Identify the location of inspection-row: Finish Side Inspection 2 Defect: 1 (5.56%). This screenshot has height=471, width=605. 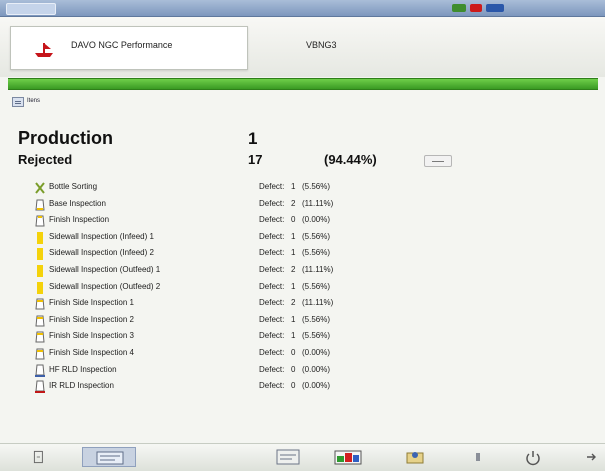
(224, 321).